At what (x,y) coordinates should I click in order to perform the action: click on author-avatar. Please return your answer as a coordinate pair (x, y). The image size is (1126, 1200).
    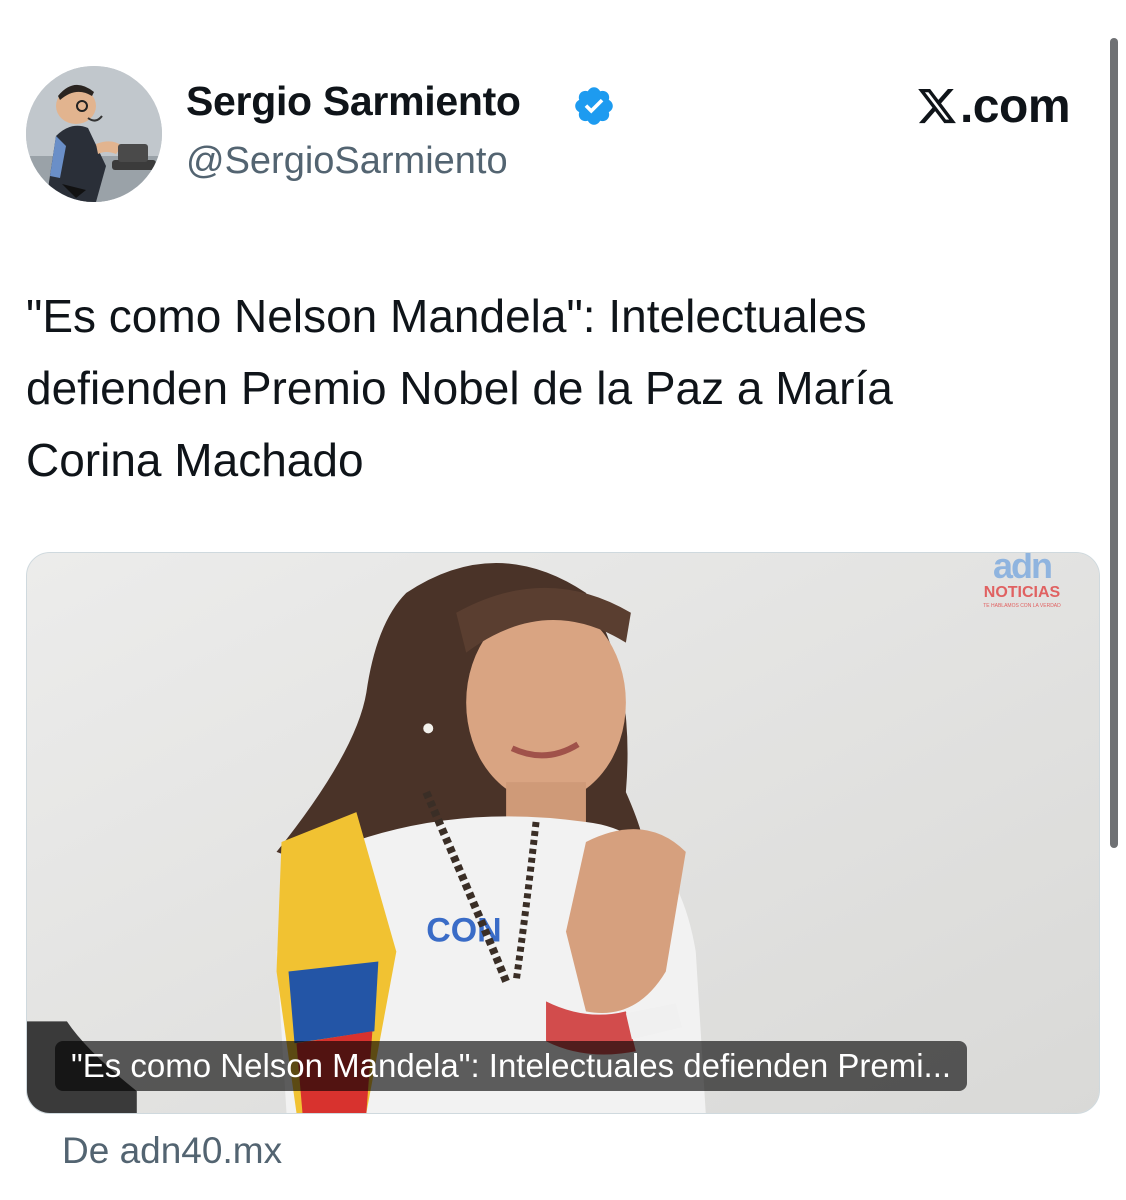
    Looking at the image, I should click on (94, 134).